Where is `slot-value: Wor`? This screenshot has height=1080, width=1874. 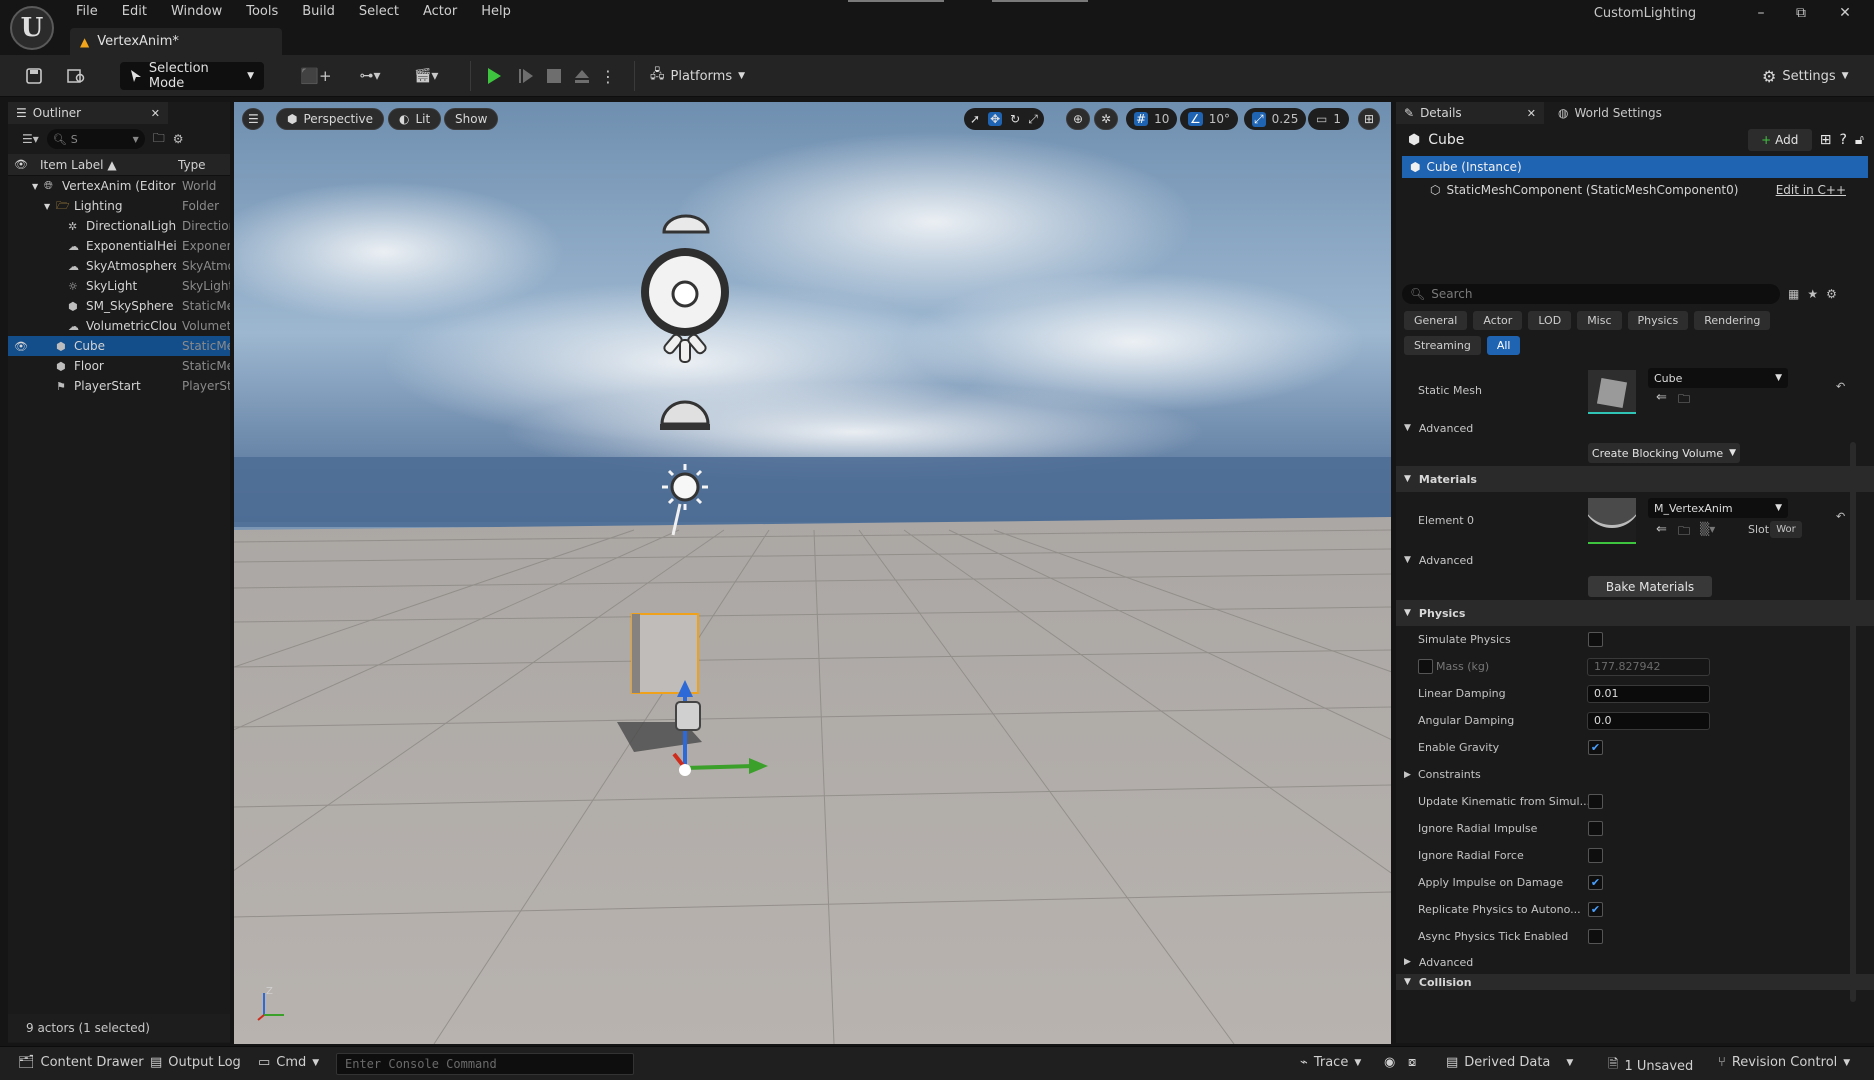 slot-value: Wor is located at coordinates (1786, 529).